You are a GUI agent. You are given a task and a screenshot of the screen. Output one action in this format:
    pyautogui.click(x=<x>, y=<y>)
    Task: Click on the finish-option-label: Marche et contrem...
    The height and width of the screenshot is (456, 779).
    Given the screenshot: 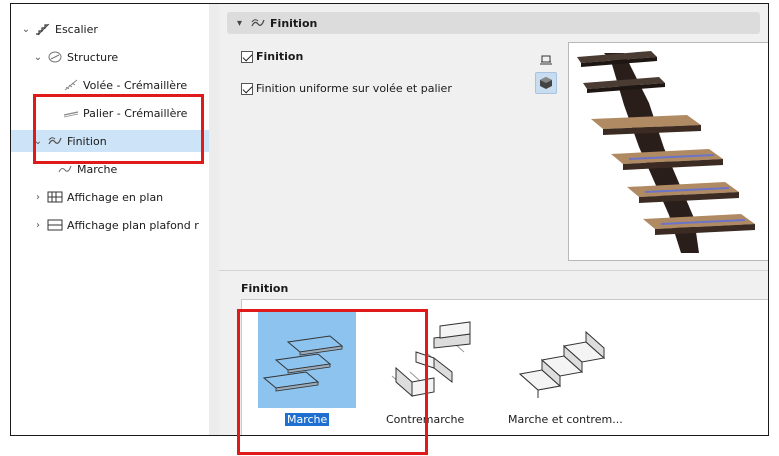 What is the action you would take?
    pyautogui.click(x=565, y=419)
    